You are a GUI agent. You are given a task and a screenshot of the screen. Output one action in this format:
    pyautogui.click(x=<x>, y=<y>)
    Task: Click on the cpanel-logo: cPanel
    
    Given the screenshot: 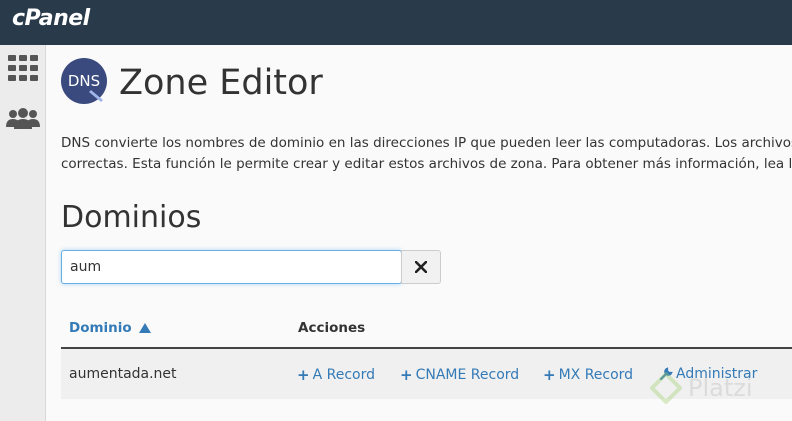 What is the action you would take?
    pyautogui.click(x=51, y=18)
    